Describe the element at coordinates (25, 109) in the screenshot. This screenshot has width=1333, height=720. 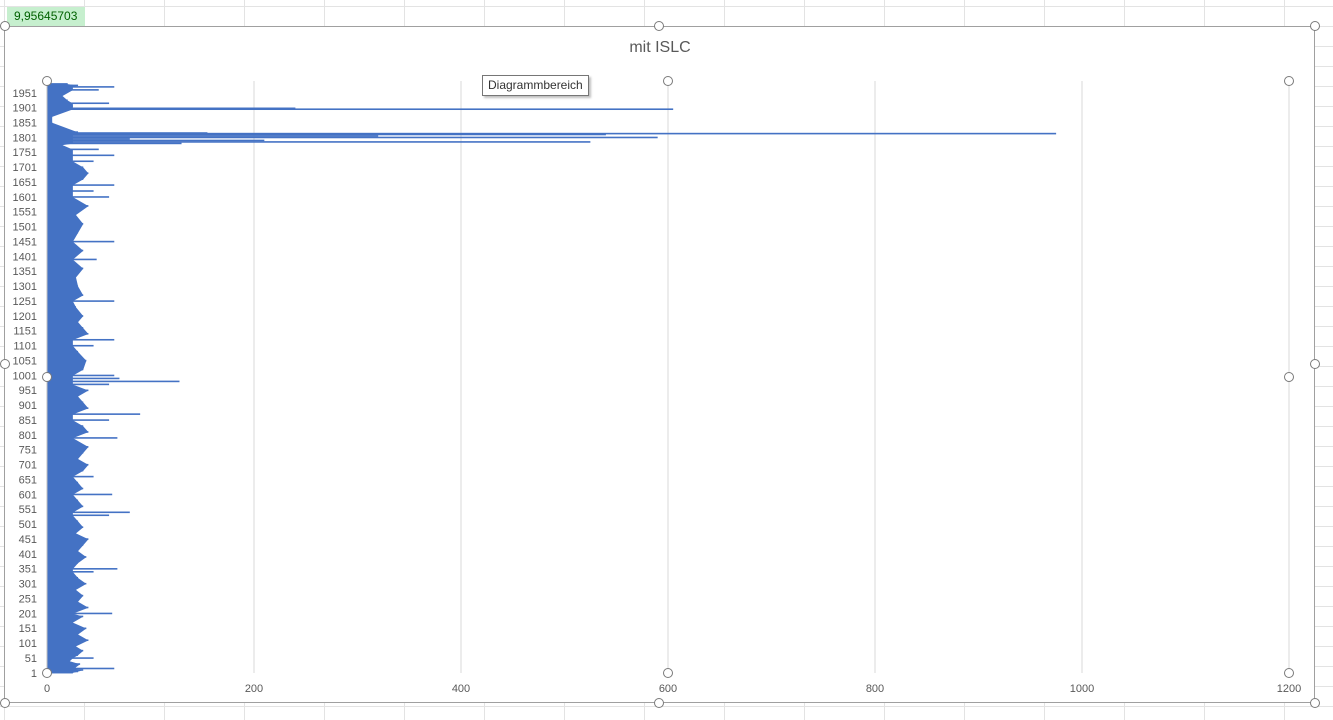
I see `y-tick-label: 1901` at that location.